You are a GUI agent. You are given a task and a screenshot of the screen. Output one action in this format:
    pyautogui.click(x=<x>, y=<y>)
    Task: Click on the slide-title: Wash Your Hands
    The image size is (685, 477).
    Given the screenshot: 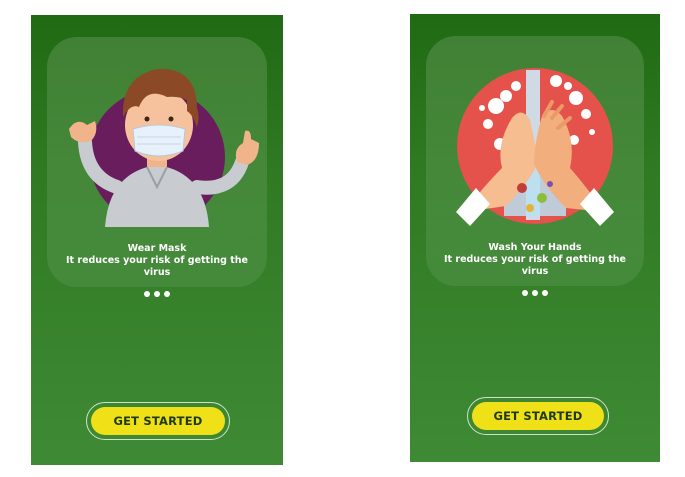 What is the action you would take?
    pyautogui.click(x=535, y=247)
    